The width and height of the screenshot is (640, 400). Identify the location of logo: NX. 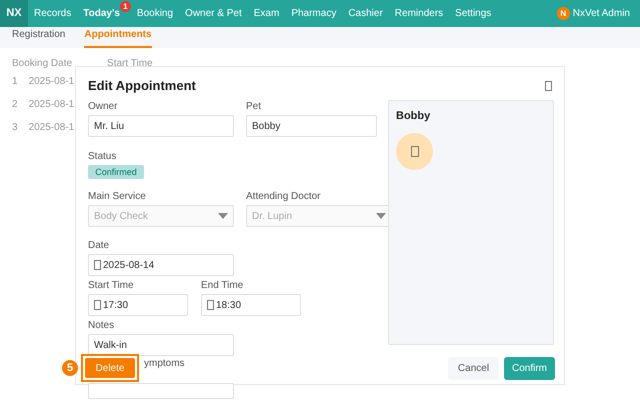
(14, 13).